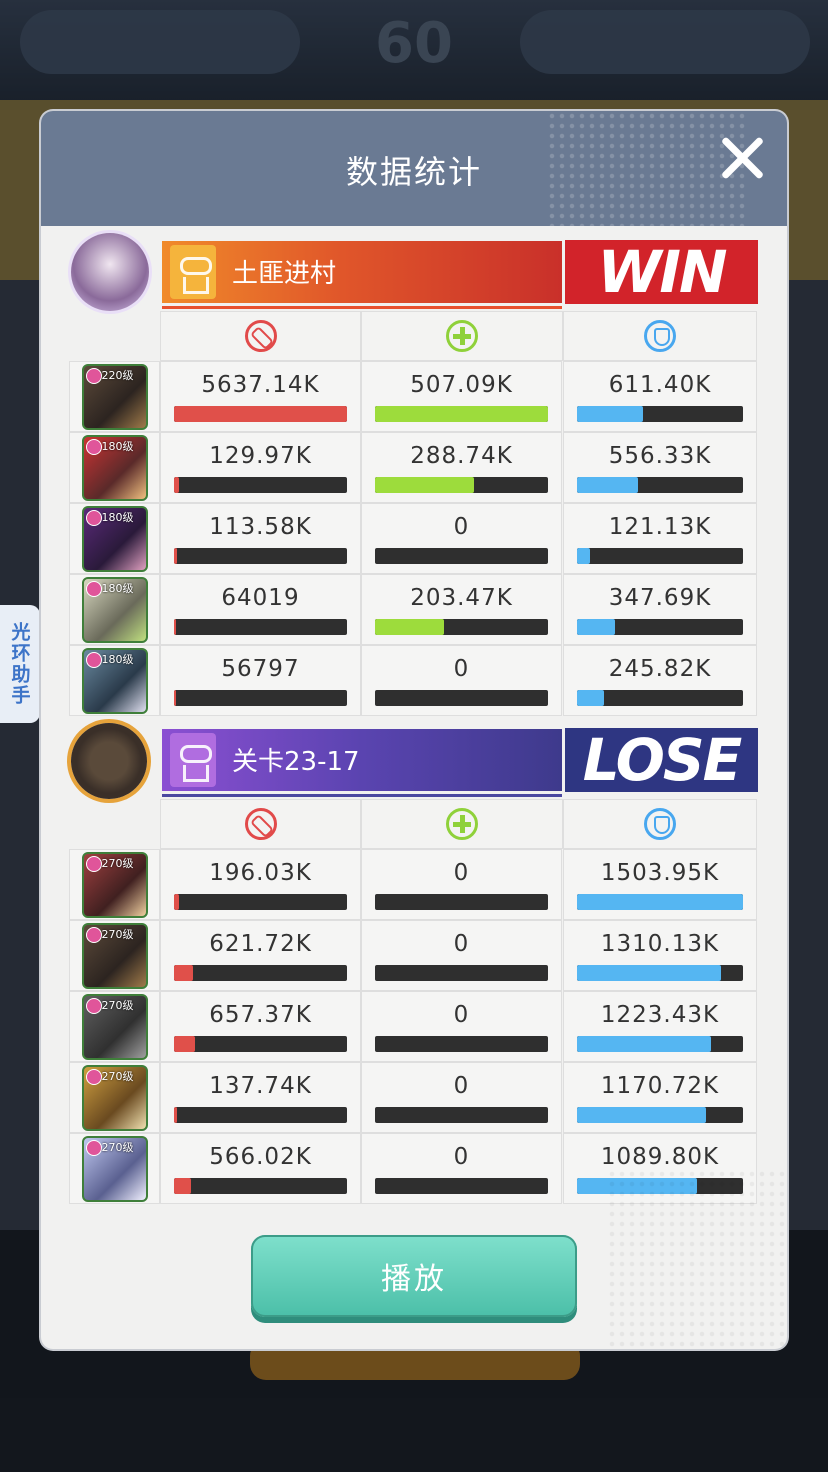 This screenshot has width=828, height=1472. Describe the element at coordinates (413, 1097) in the screenshot. I see `hero-stat-row: 270级 137.74K 0 1170.72K` at that location.